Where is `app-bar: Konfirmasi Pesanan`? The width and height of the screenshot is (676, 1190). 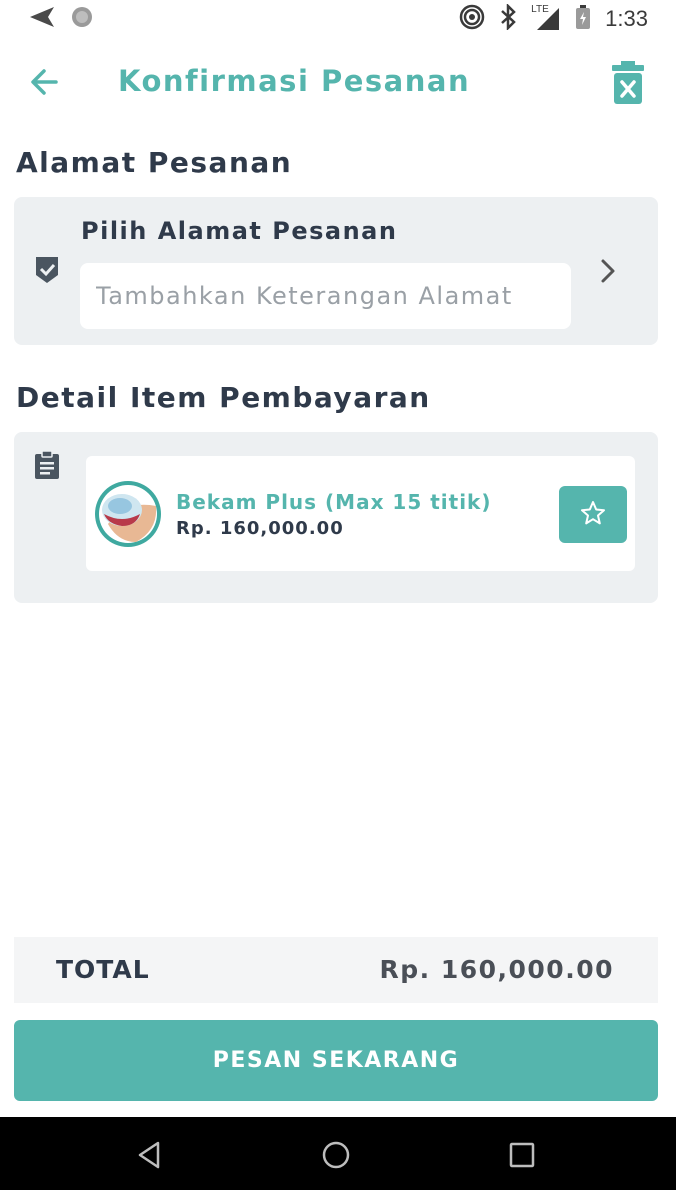
app-bar: Konfirmasi Pesanan is located at coordinates (338, 82).